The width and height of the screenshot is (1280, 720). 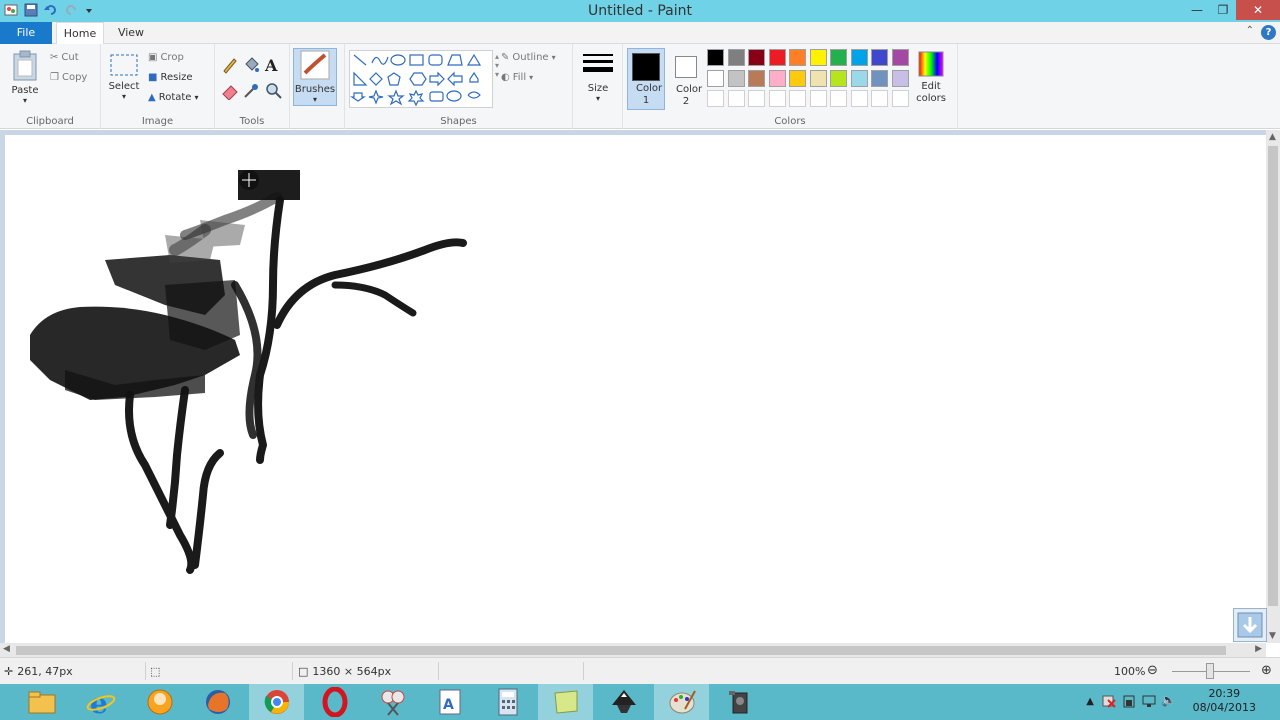 What do you see at coordinates (26, 33) in the screenshot?
I see `tab-file: File` at bounding box center [26, 33].